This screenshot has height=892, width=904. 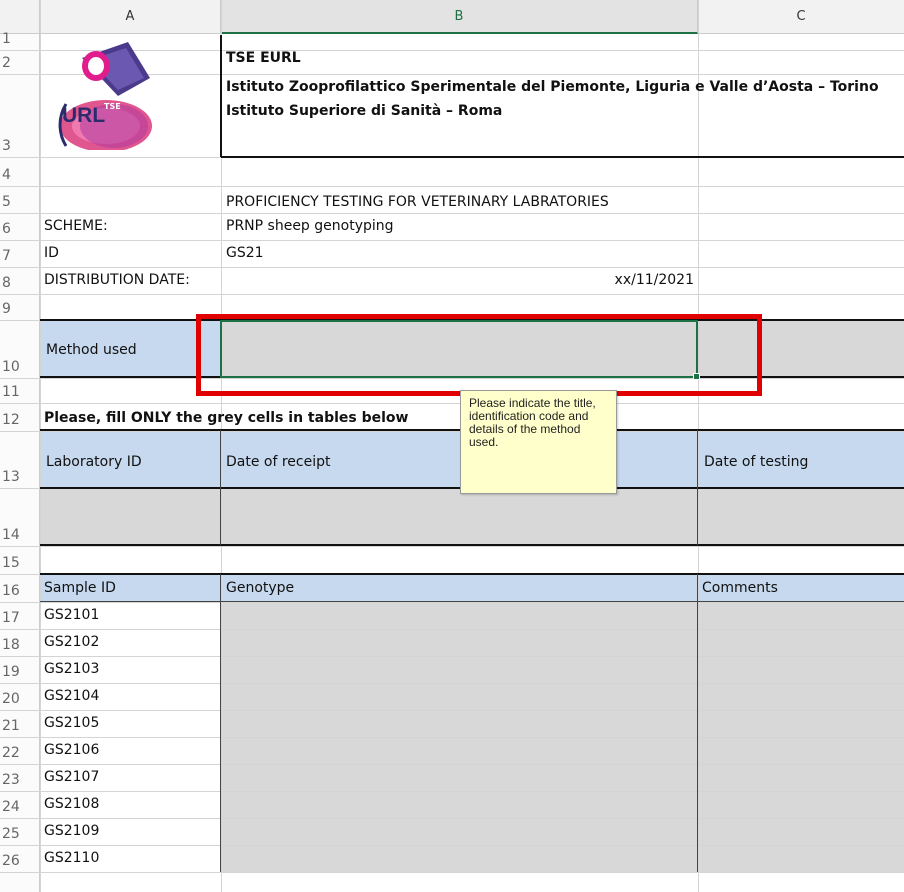 What do you see at coordinates (472, 601) in the screenshot?
I see `sample-table-header-bottom` at bounding box center [472, 601].